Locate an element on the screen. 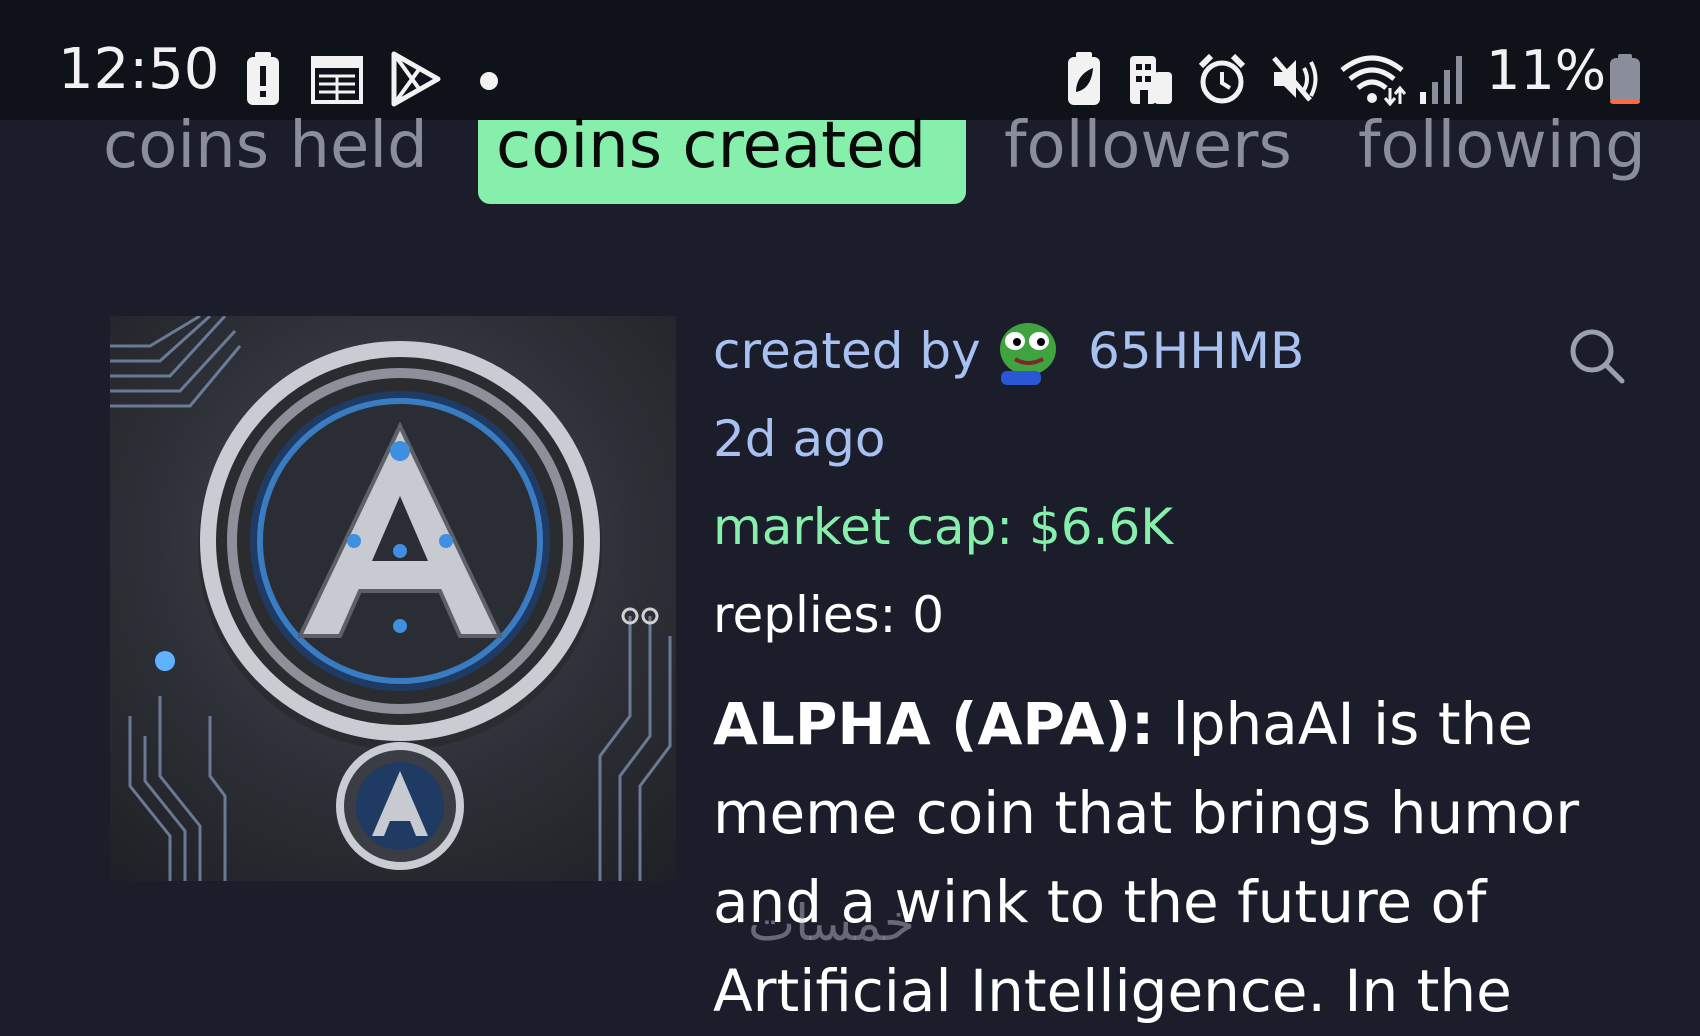 The height and width of the screenshot is (1036, 1700). tab-coins-held: coins held is located at coordinates (265, 146).